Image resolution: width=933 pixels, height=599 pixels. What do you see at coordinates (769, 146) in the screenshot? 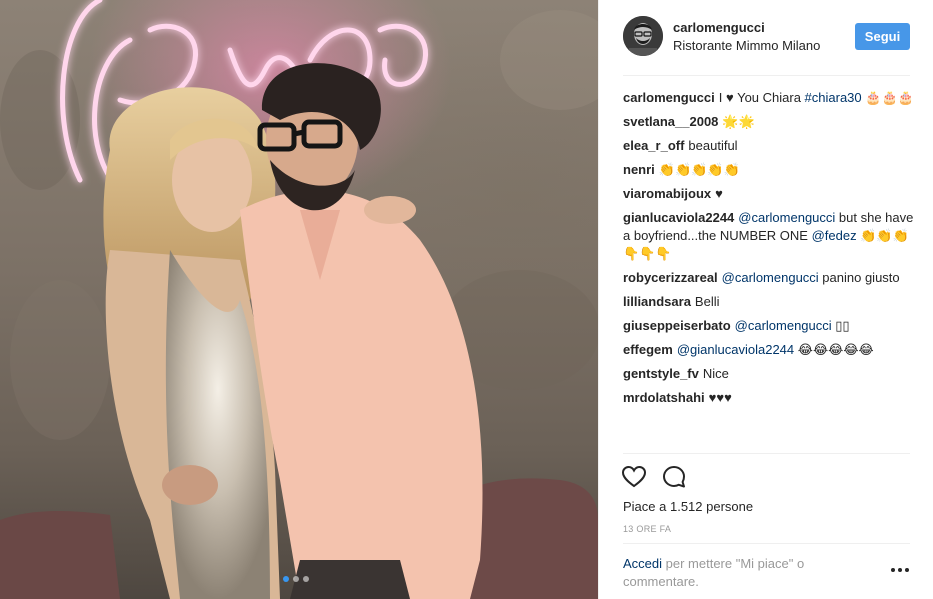
I see `comment-item: elea_r_off beautiful` at bounding box center [769, 146].